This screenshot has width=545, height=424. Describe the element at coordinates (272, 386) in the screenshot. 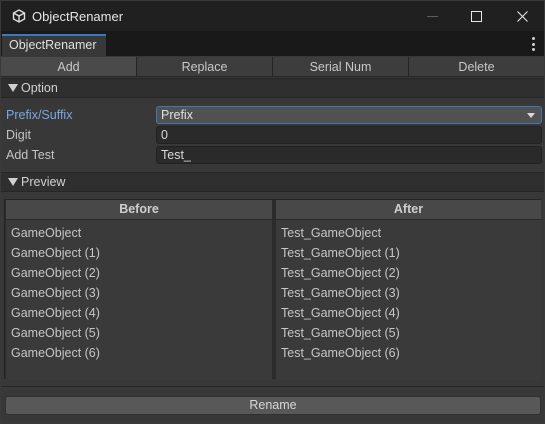

I see `divider` at that location.